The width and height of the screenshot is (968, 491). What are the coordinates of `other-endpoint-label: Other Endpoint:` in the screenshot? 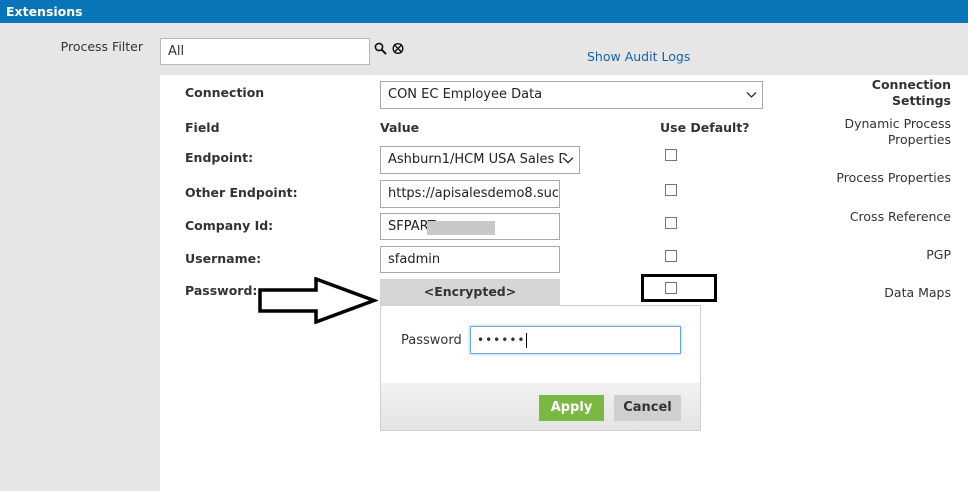 It's located at (241, 192).